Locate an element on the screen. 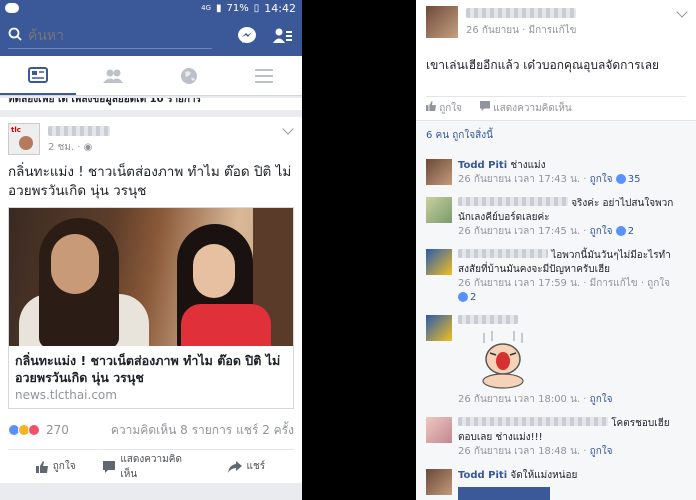  tlc-logo: tlc is located at coordinates (16, 130).